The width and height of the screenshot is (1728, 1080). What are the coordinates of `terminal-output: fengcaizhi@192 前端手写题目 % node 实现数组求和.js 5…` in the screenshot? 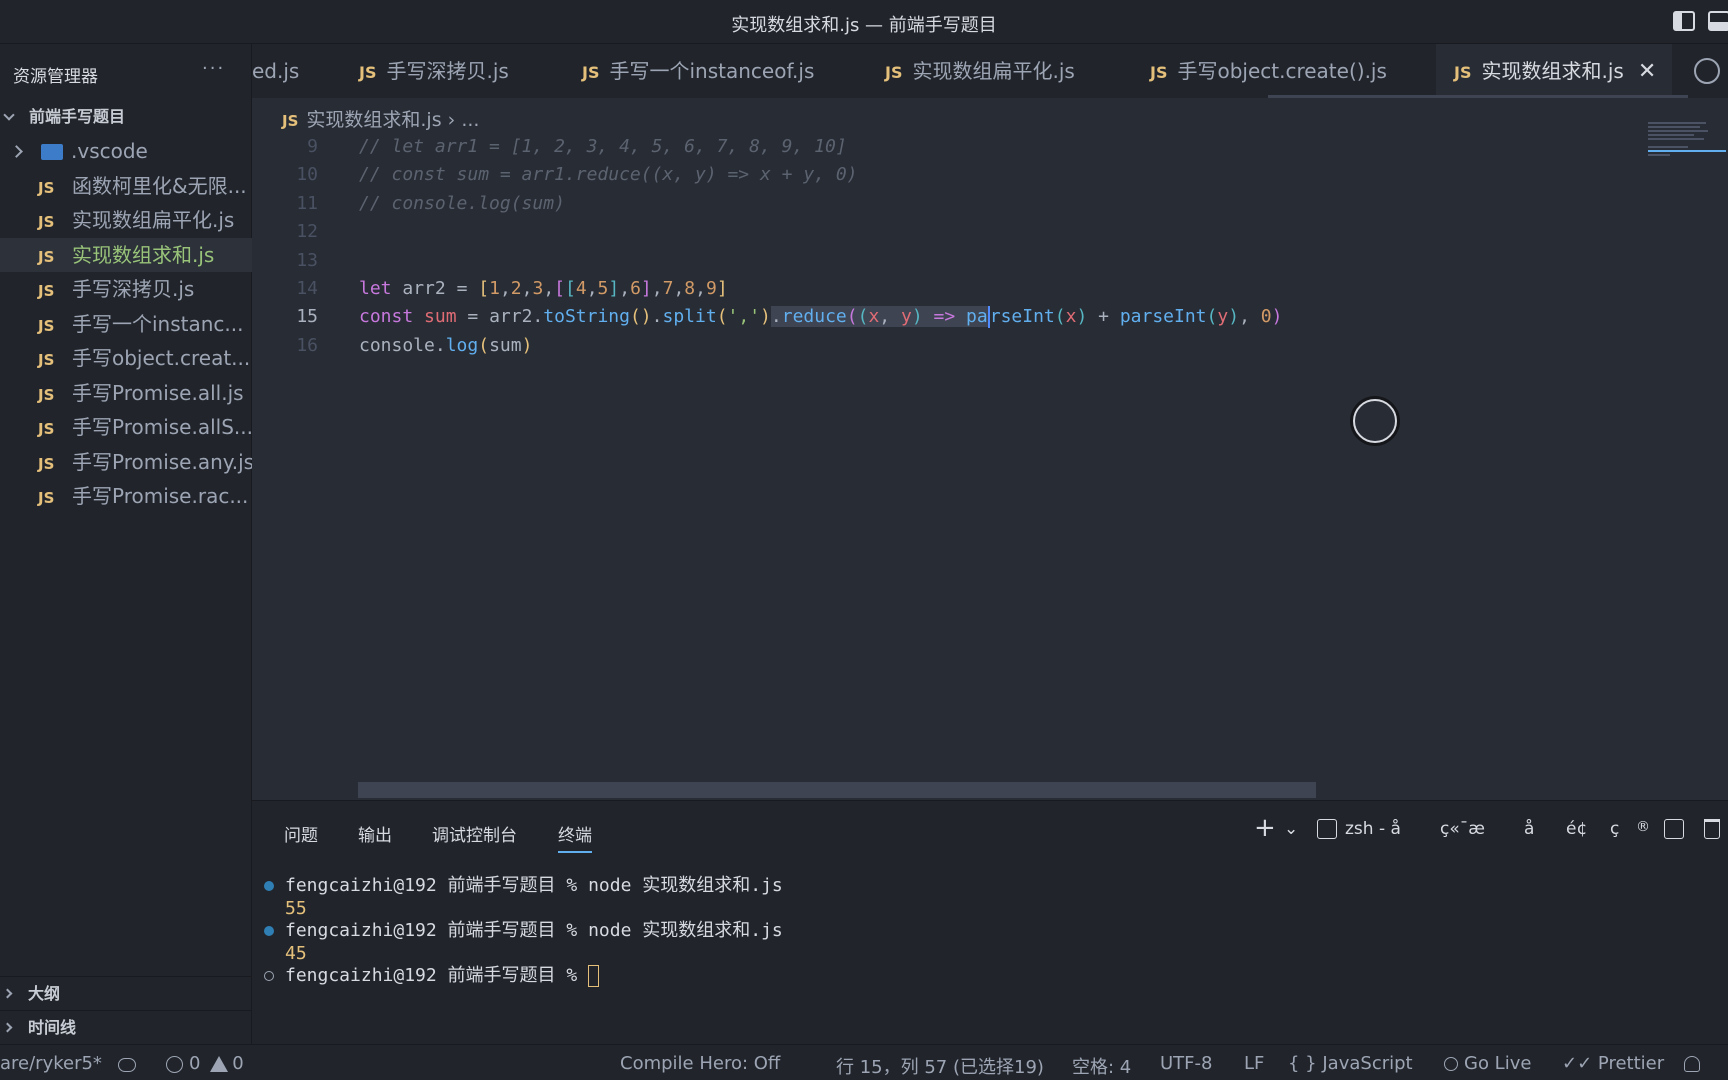 It's located at (522, 931).